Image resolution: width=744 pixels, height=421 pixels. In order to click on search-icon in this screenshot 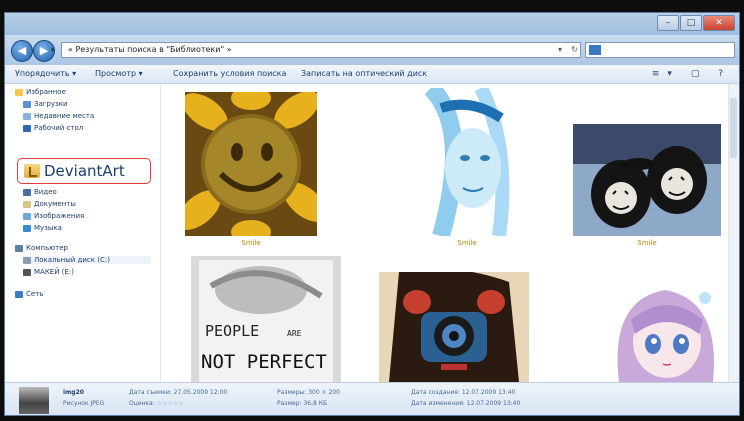, I will do `click(595, 50)`.